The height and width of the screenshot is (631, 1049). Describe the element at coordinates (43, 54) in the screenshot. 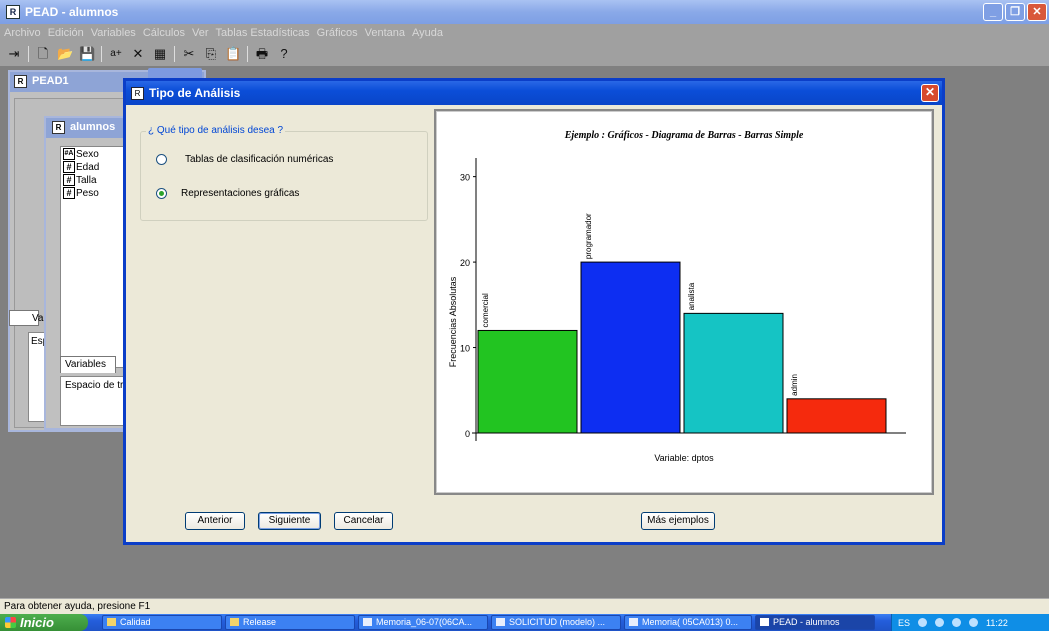

I see `new-file-icon: 🗋` at that location.